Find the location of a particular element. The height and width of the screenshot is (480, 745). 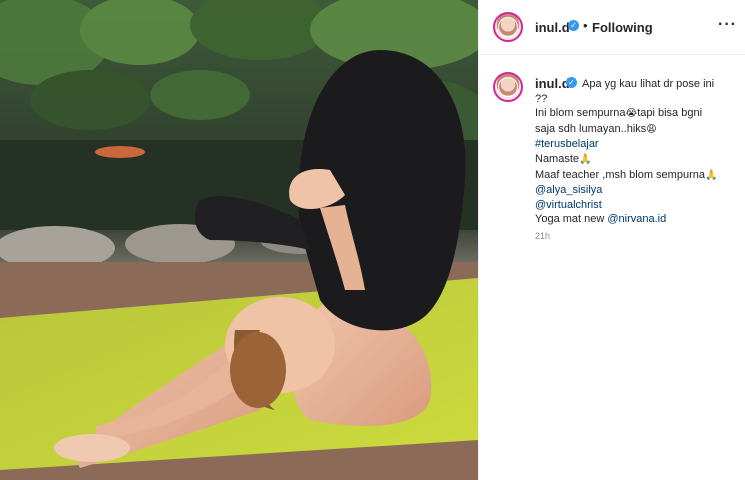

mention-link: @virtualchrist is located at coordinates (635, 205).